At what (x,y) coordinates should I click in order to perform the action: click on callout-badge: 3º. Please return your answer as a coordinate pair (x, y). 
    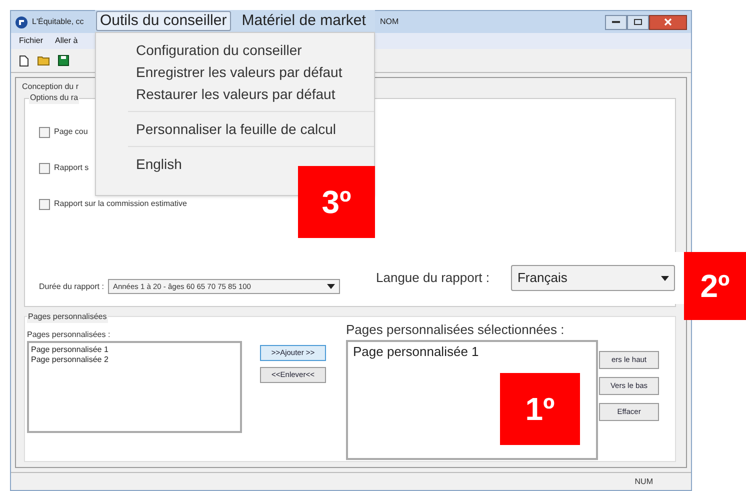
    Looking at the image, I should click on (336, 202).